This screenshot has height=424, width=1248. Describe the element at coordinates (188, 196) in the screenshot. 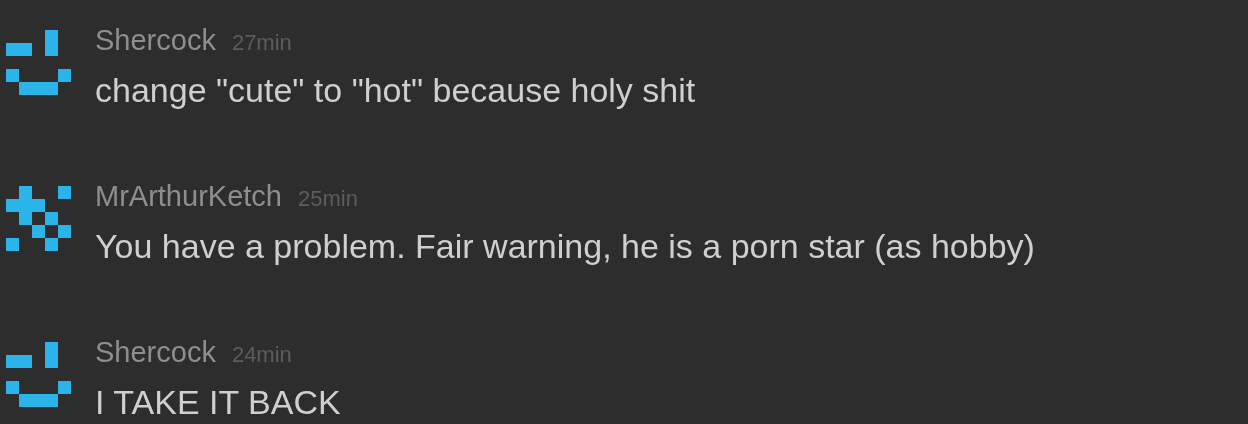

I see `author-name: MrArthurKetch` at that location.